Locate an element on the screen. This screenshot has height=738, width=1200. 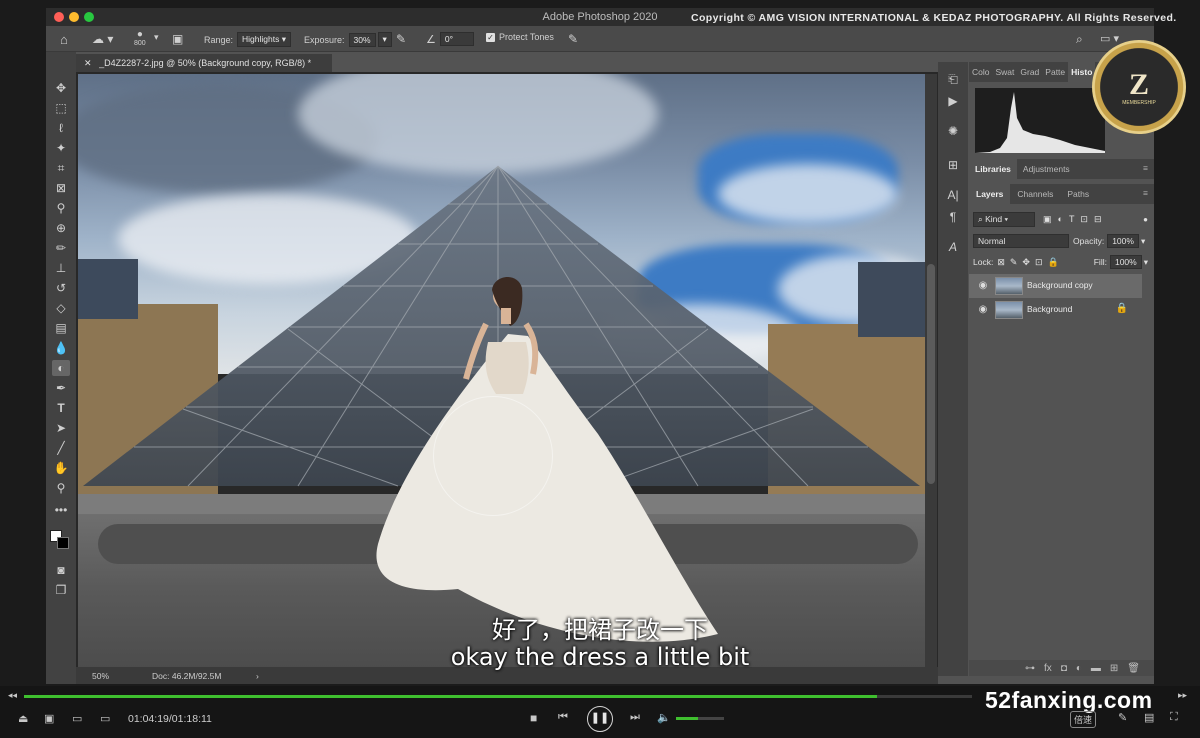
layer-thumbnail is located at coordinates (1009, 286).